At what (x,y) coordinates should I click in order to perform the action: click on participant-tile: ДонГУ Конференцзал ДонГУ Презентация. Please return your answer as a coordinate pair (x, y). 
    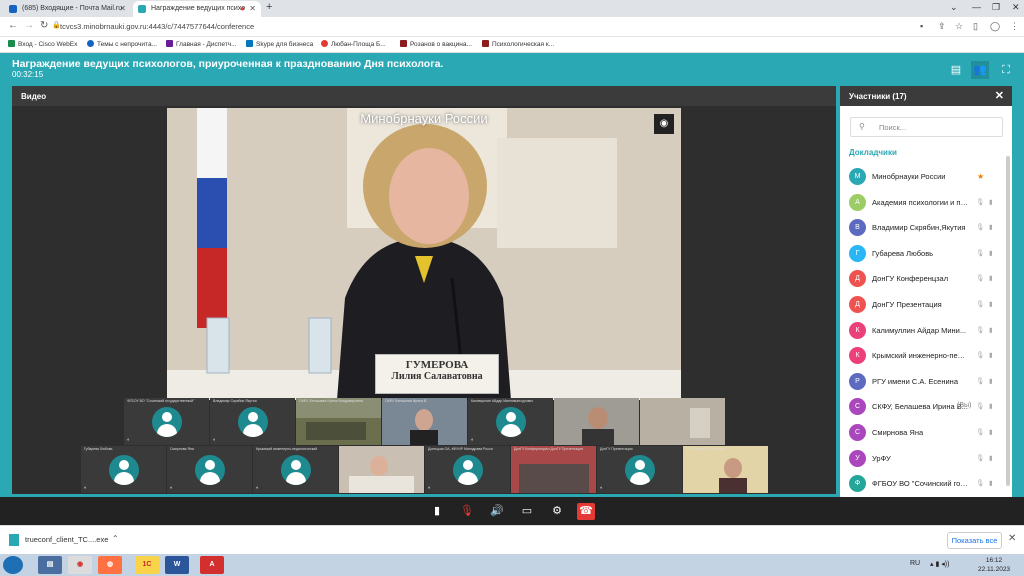
    Looking at the image, I should click on (553, 469).